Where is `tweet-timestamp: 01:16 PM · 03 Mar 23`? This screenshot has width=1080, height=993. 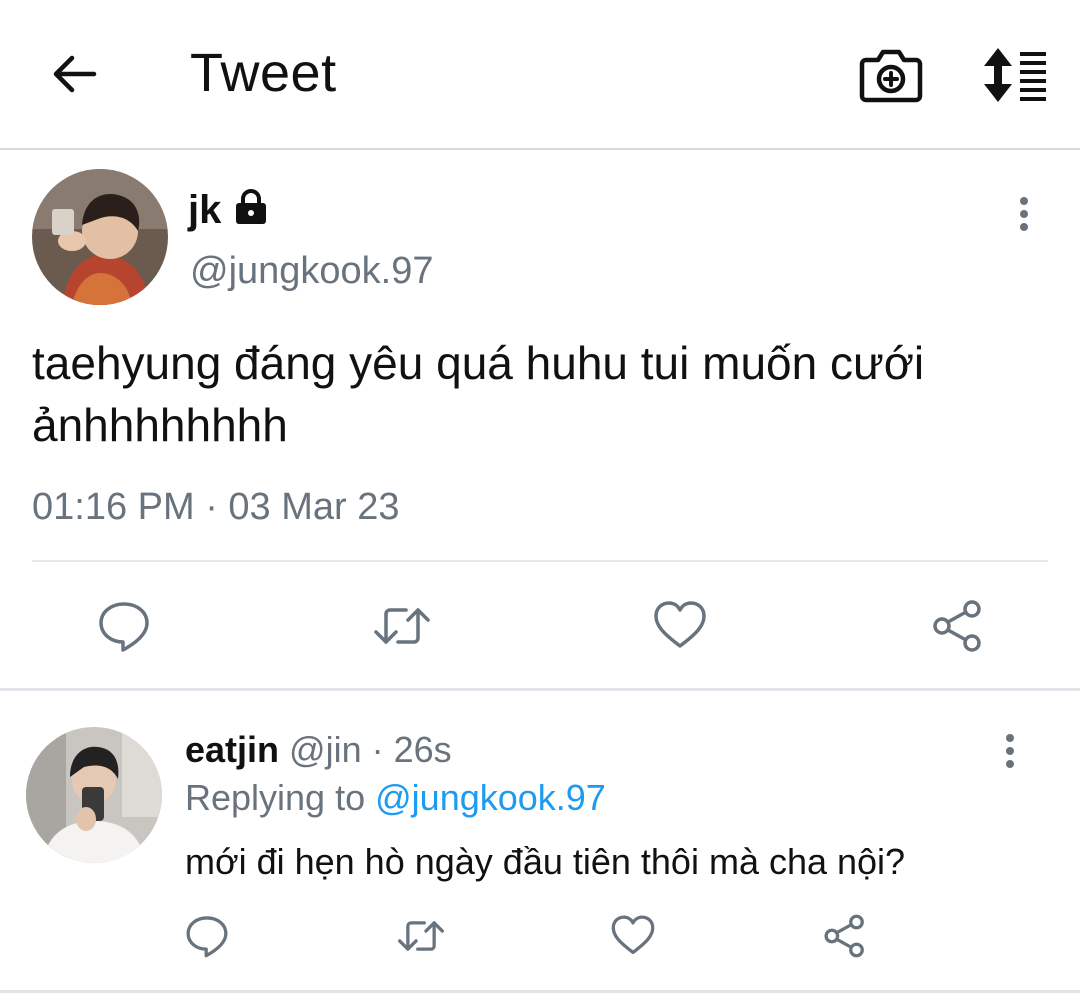 tweet-timestamp: 01:16 PM · 03 Mar 23 is located at coordinates (216, 507).